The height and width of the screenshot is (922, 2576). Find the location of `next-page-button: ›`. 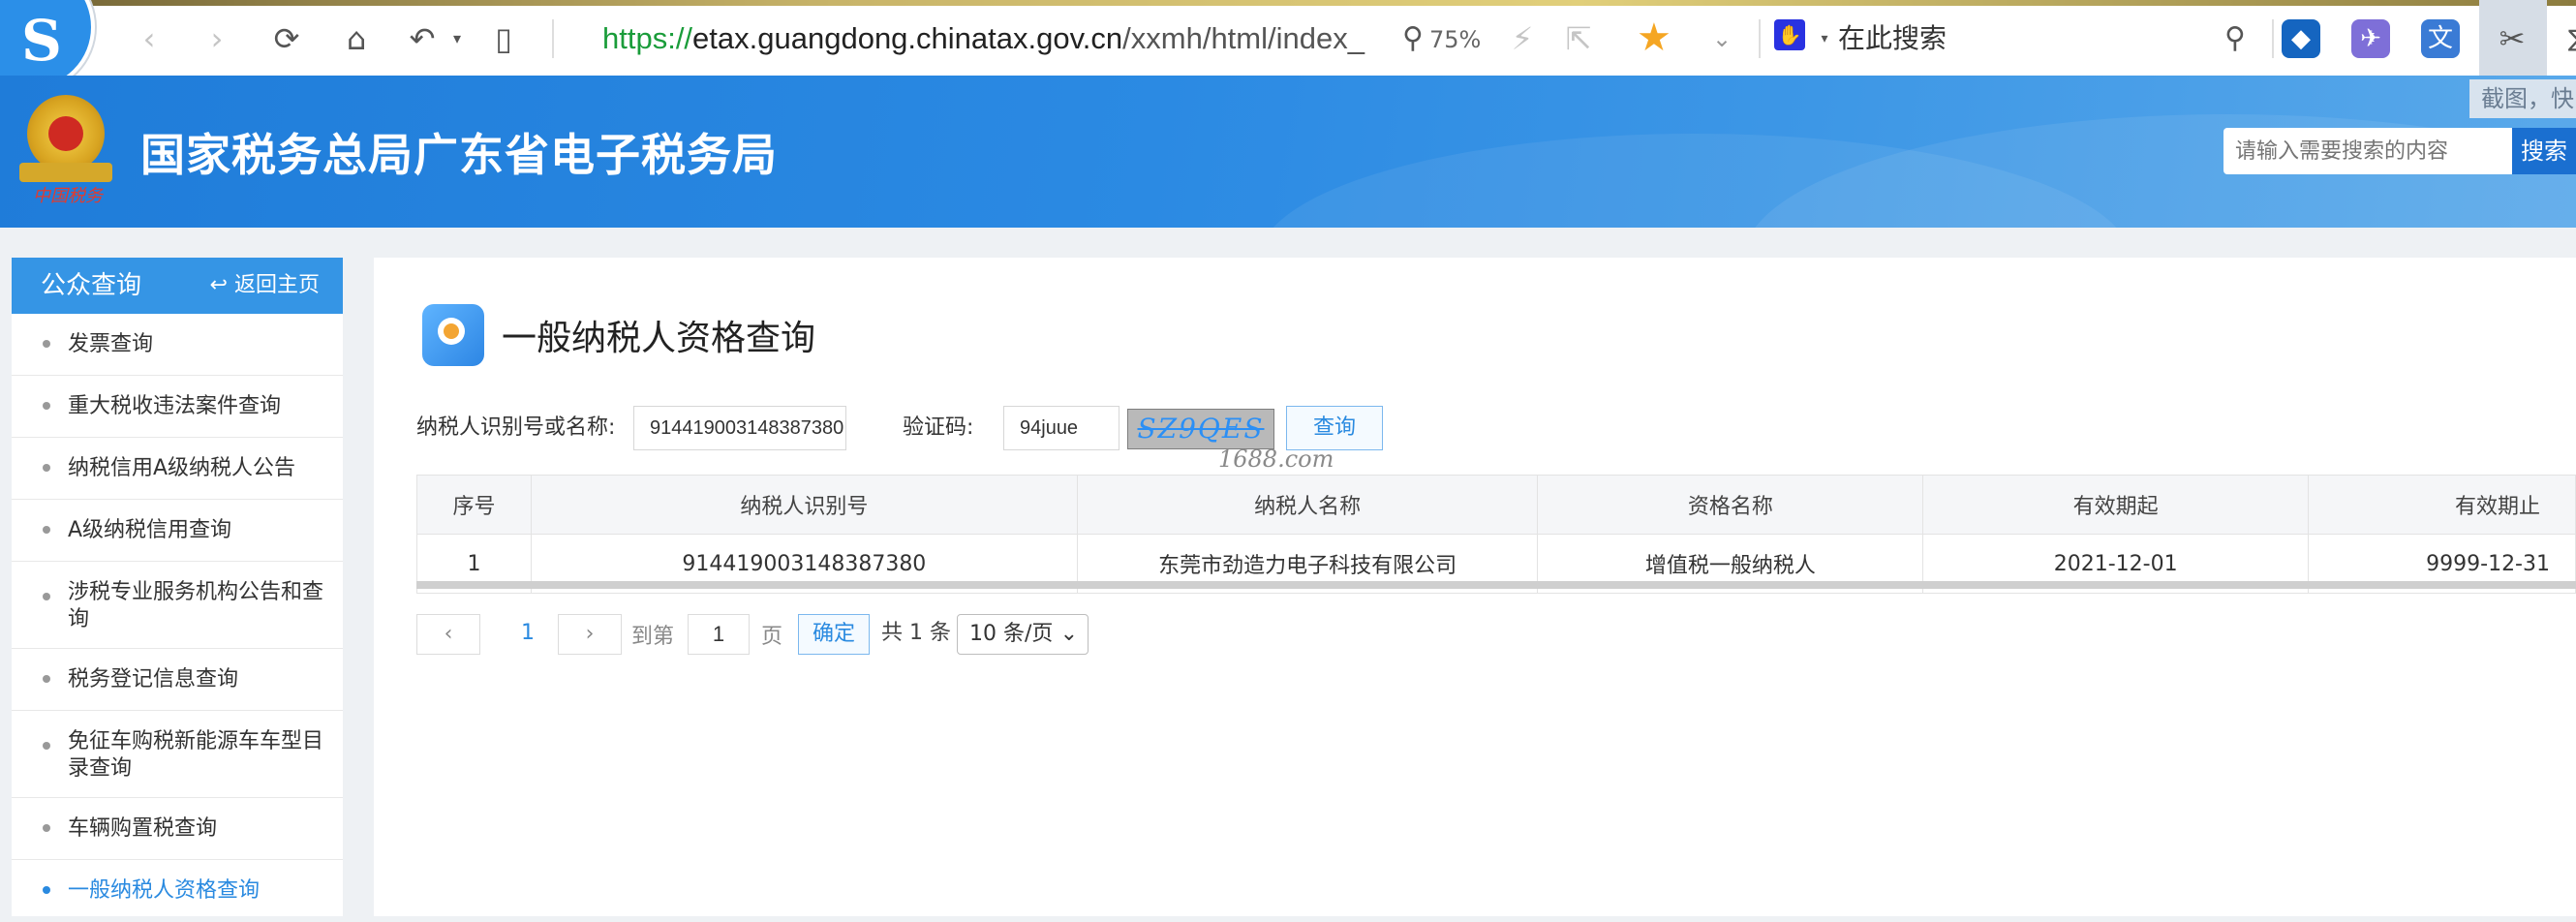

next-page-button: › is located at coordinates (590, 634).